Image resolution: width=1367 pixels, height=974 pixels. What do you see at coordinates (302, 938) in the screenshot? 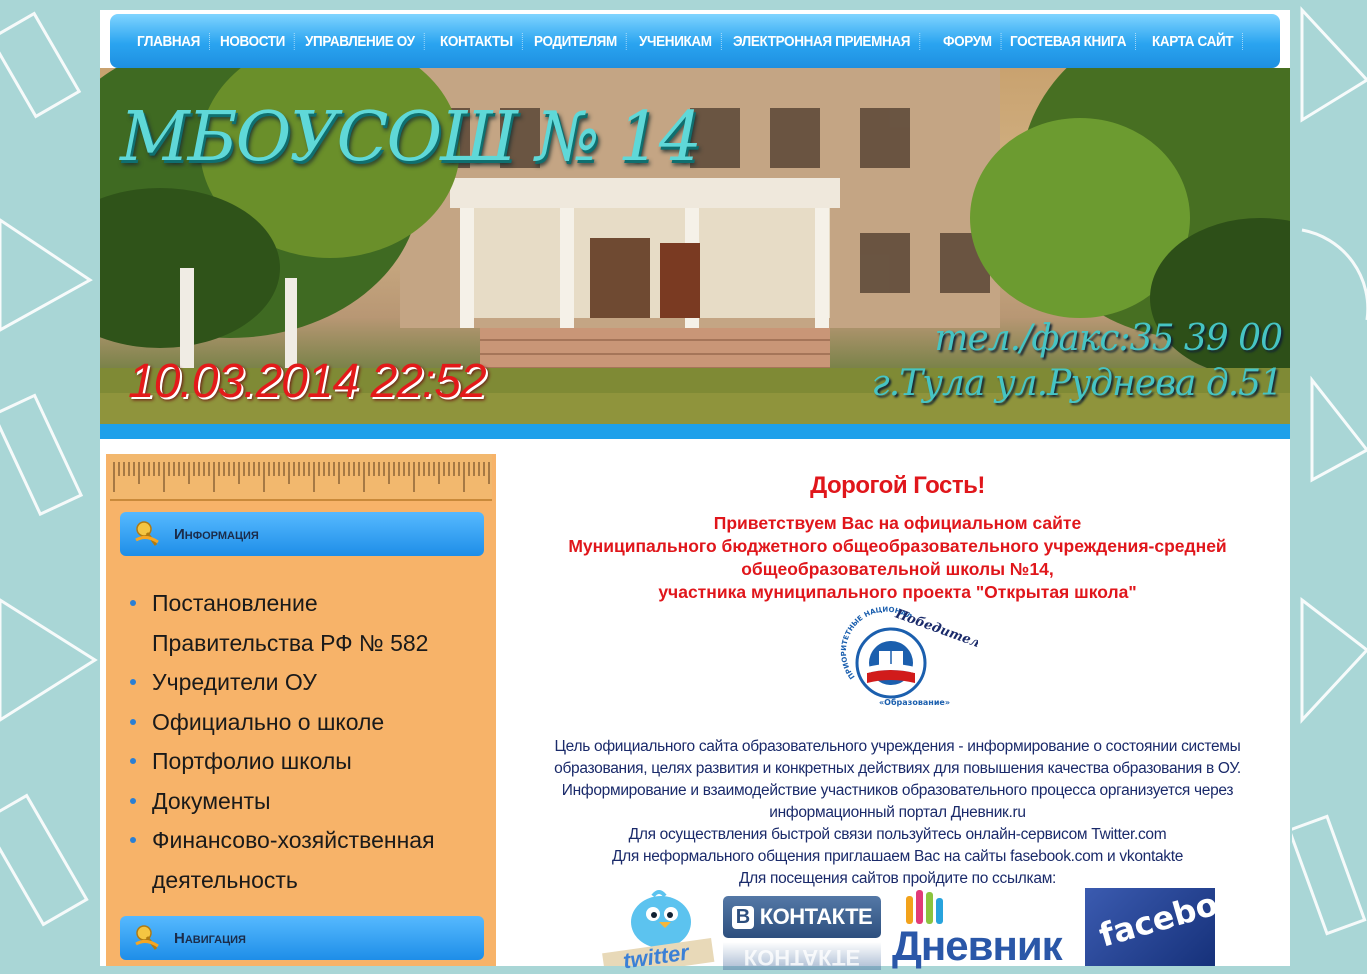
I see `navigation-block-header: Навигация` at bounding box center [302, 938].